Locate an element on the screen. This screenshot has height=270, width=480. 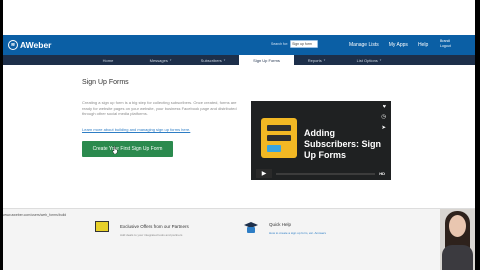
search-area: Search for: is located at coordinates (295, 44).